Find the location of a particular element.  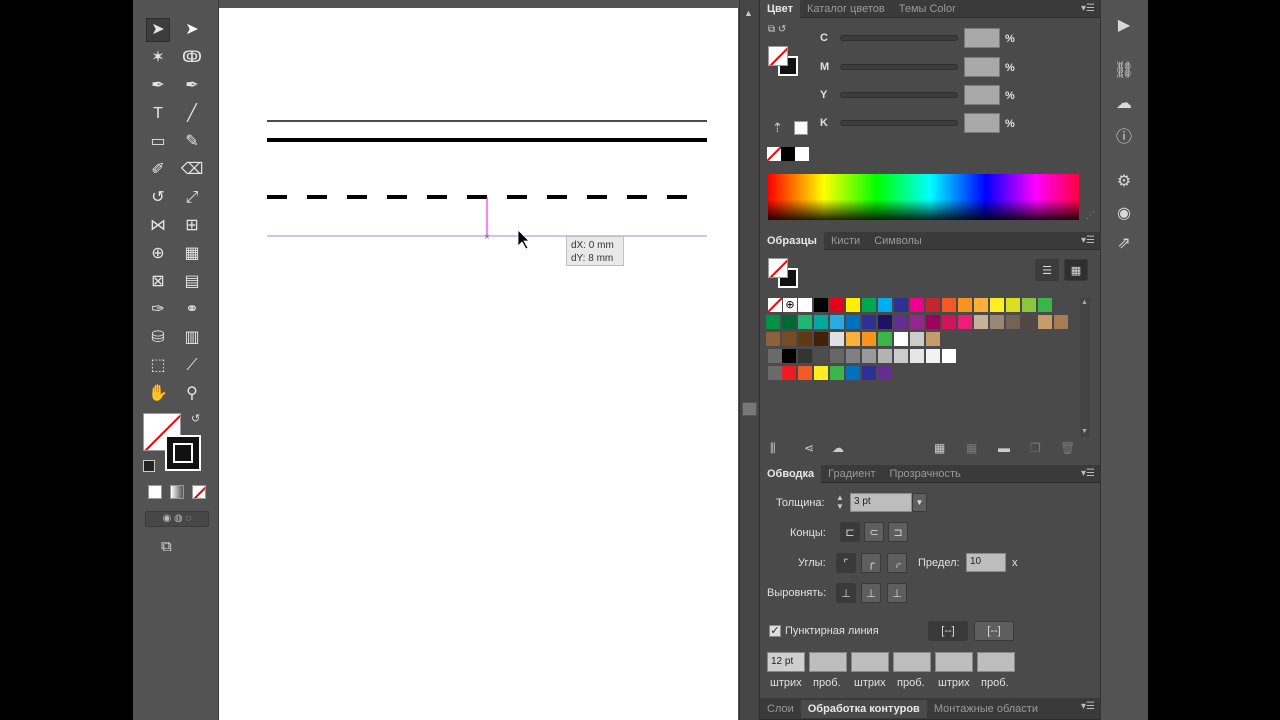

round-cap-button: ⊂ is located at coordinates (874, 532).